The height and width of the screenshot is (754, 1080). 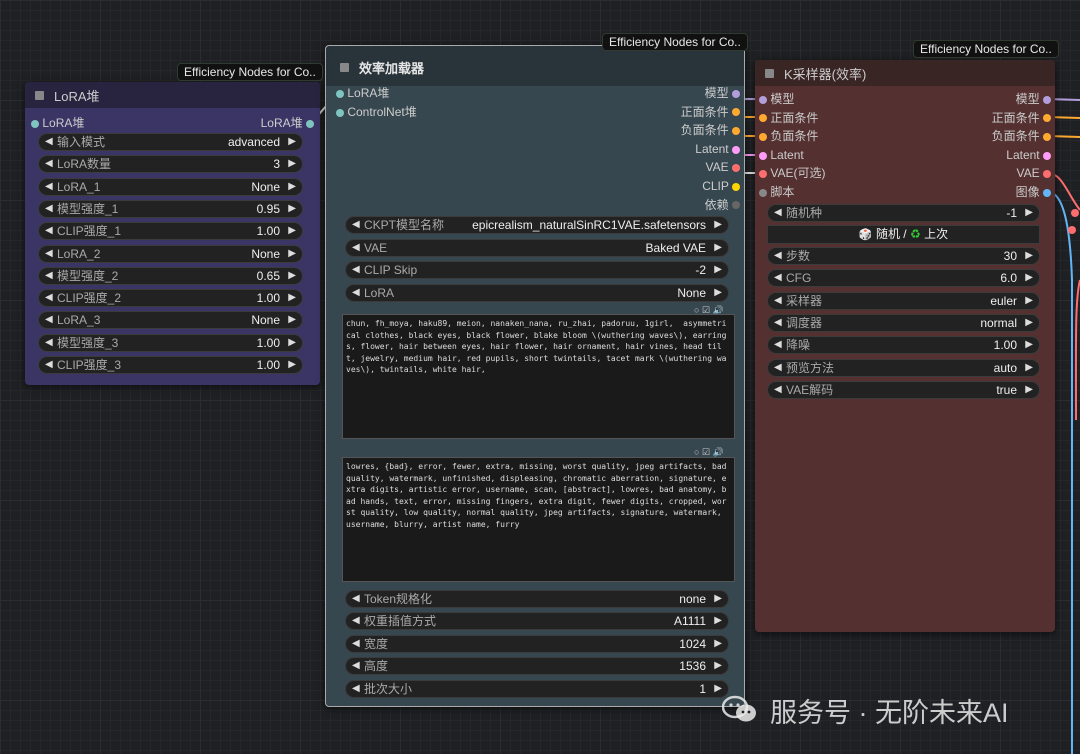 I want to click on ks-output-slot-5: 图像, so click(x=1033, y=192).